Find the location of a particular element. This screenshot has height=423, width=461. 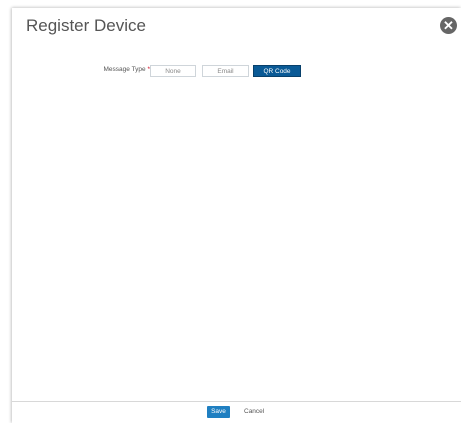

message-type-row: Message Type * None Email QR Code is located at coordinates (236, 71).